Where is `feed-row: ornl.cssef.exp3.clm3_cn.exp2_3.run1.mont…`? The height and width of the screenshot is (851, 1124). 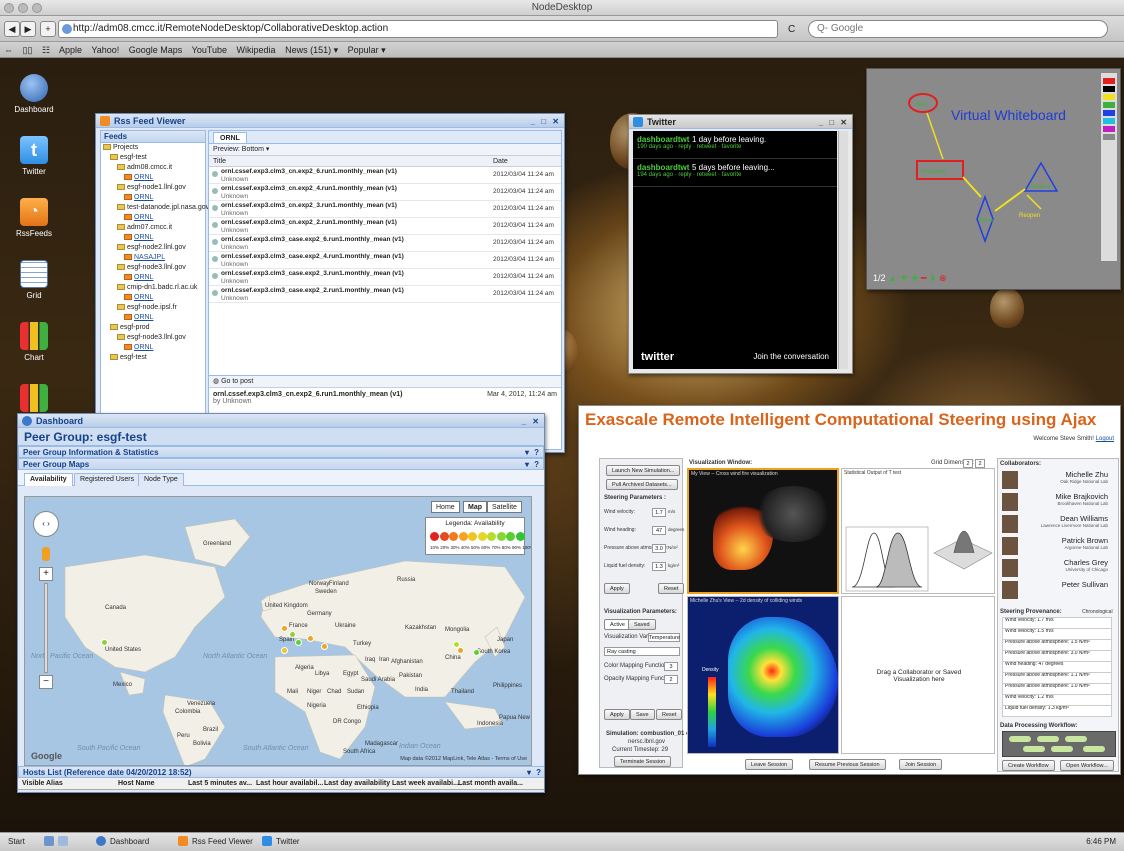 feed-row: ornl.cssef.exp3.clm3_cn.exp2_3.run1.mont… is located at coordinates (385, 209).